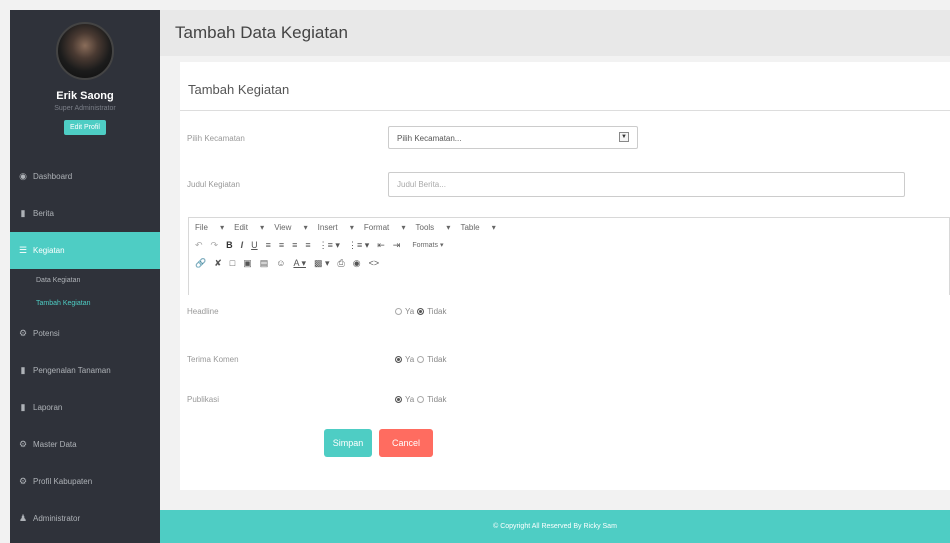 Image resolution: width=950 pixels, height=543 pixels. I want to click on sidebar-item-label: Potensi, so click(46, 333).